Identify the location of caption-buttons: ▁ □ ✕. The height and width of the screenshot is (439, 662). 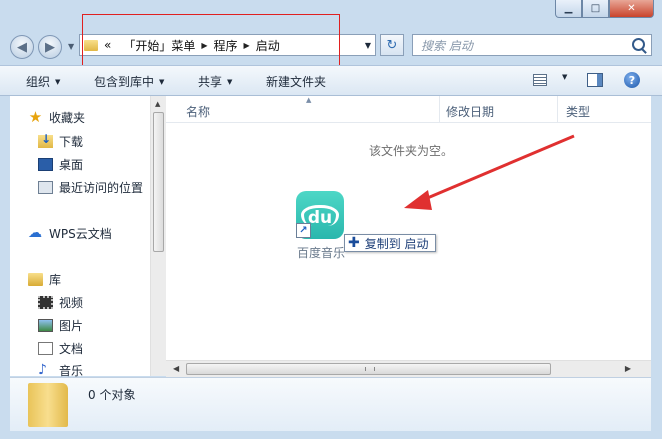
(604, 9).